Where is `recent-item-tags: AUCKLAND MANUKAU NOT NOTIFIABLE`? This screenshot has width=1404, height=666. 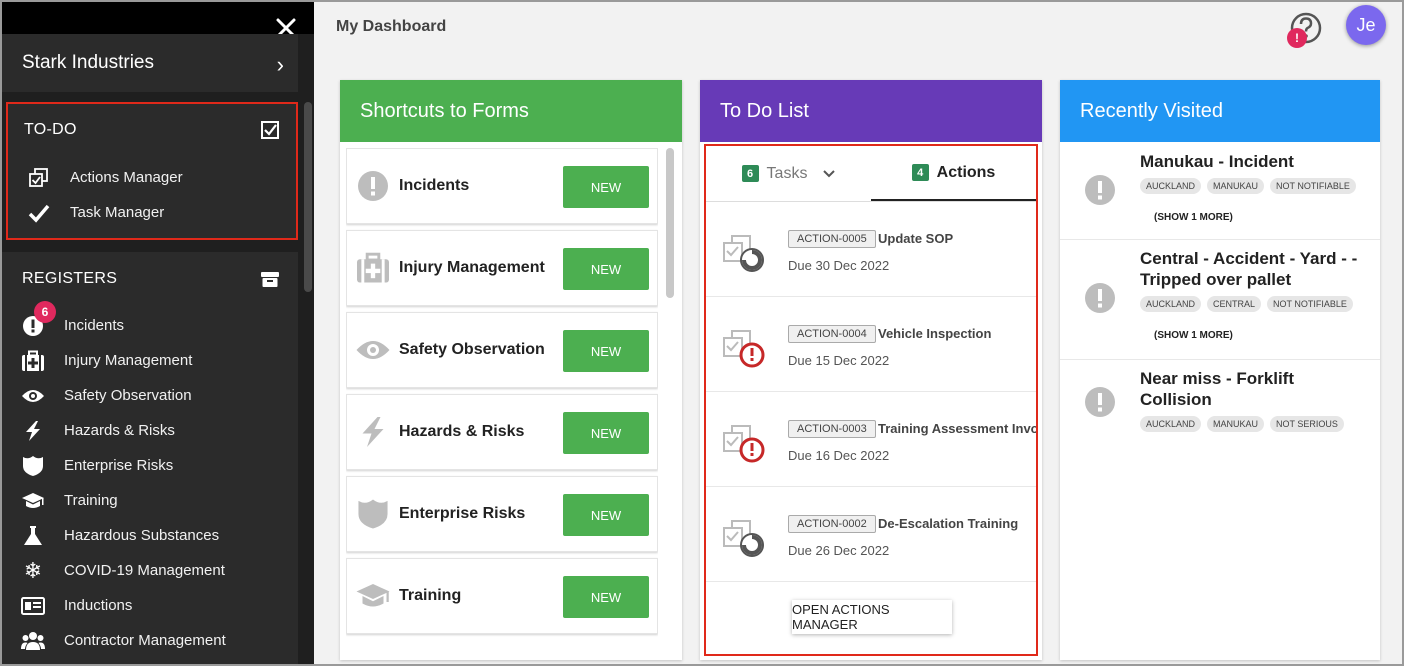 recent-item-tags: AUCKLAND MANUKAU NOT NOTIFIABLE is located at coordinates (1248, 186).